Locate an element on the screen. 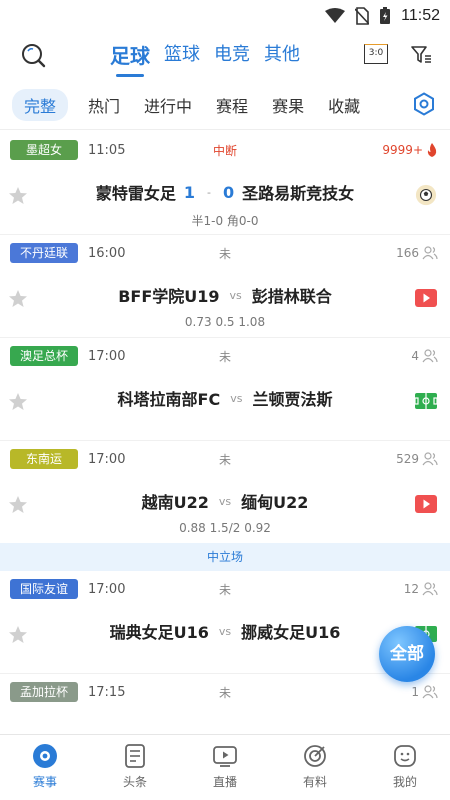  home-team: 瑞典女足U16 is located at coordinates (159, 632).